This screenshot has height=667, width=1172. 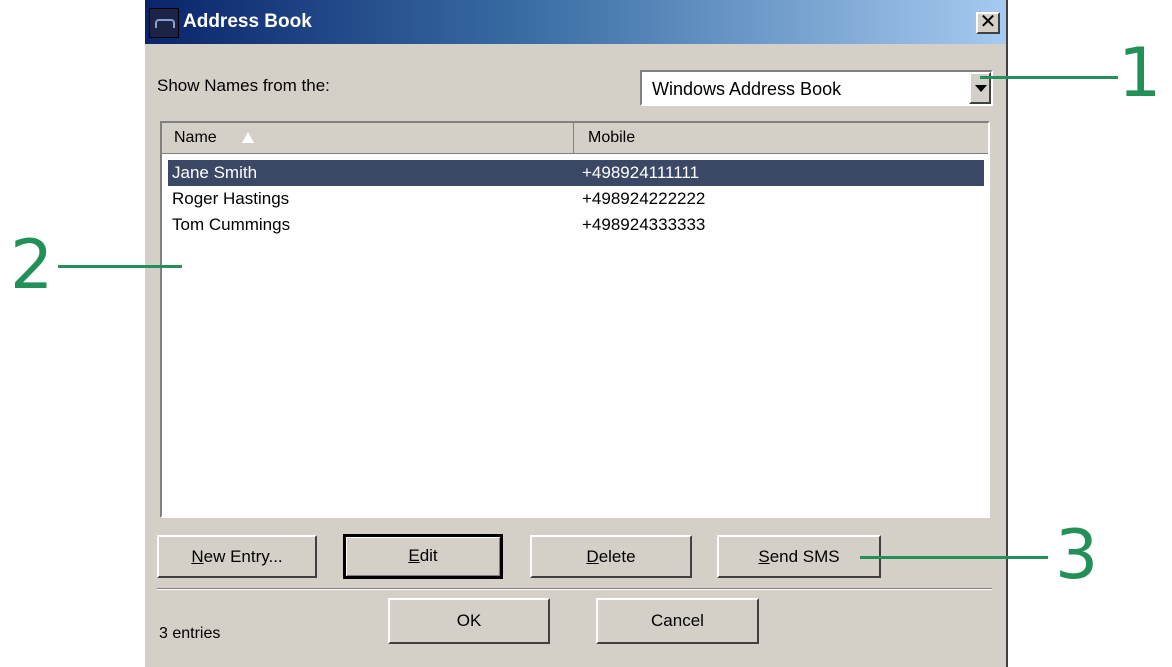 I want to click on edit-label: dit, so click(x=428, y=555).